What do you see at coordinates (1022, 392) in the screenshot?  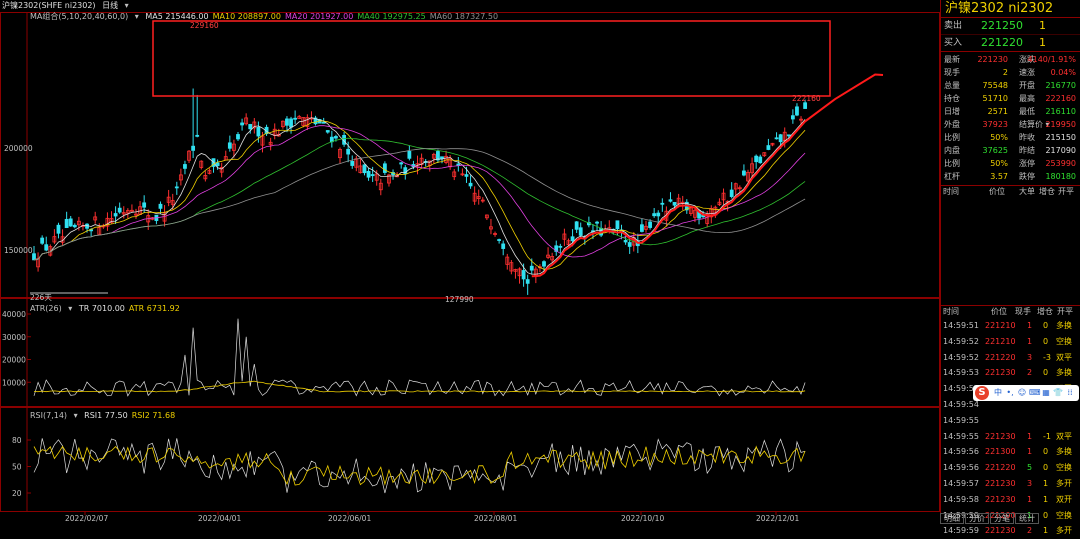 I see `ime-toolbar-icon: ☺` at bounding box center [1022, 392].